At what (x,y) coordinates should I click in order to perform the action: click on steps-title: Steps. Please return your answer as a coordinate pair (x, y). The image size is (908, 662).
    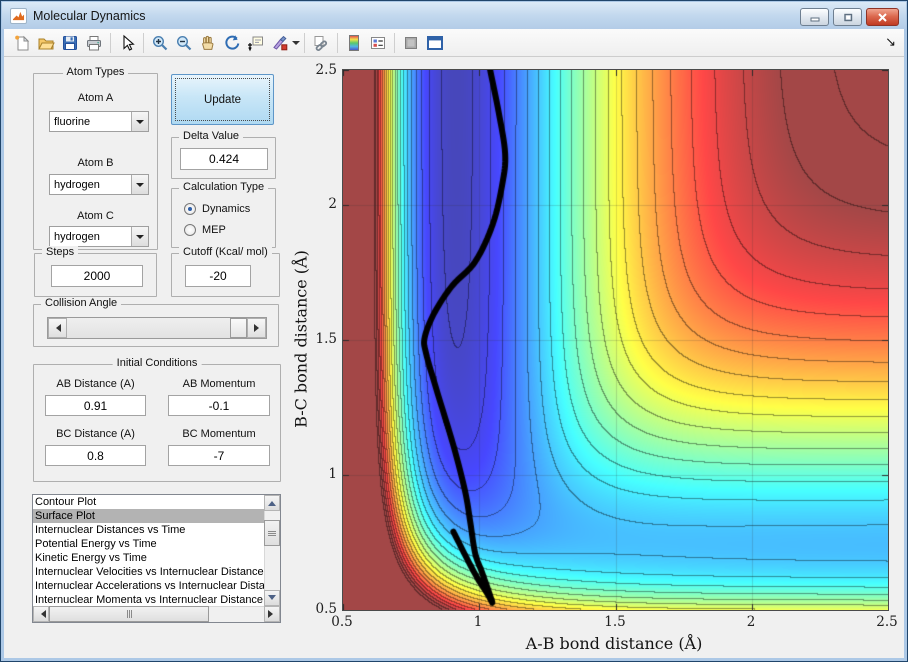
    Looking at the image, I should click on (60, 252).